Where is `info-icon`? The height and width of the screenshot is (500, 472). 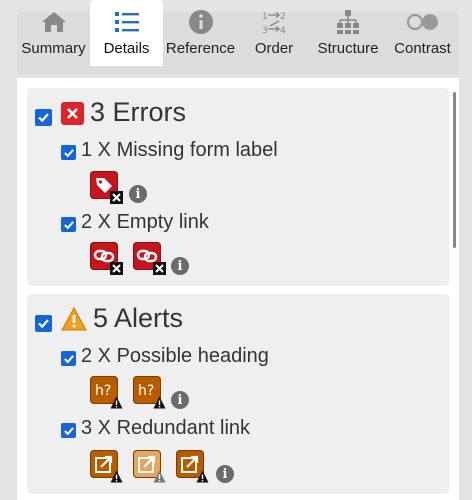
info-icon is located at coordinates (201, 22).